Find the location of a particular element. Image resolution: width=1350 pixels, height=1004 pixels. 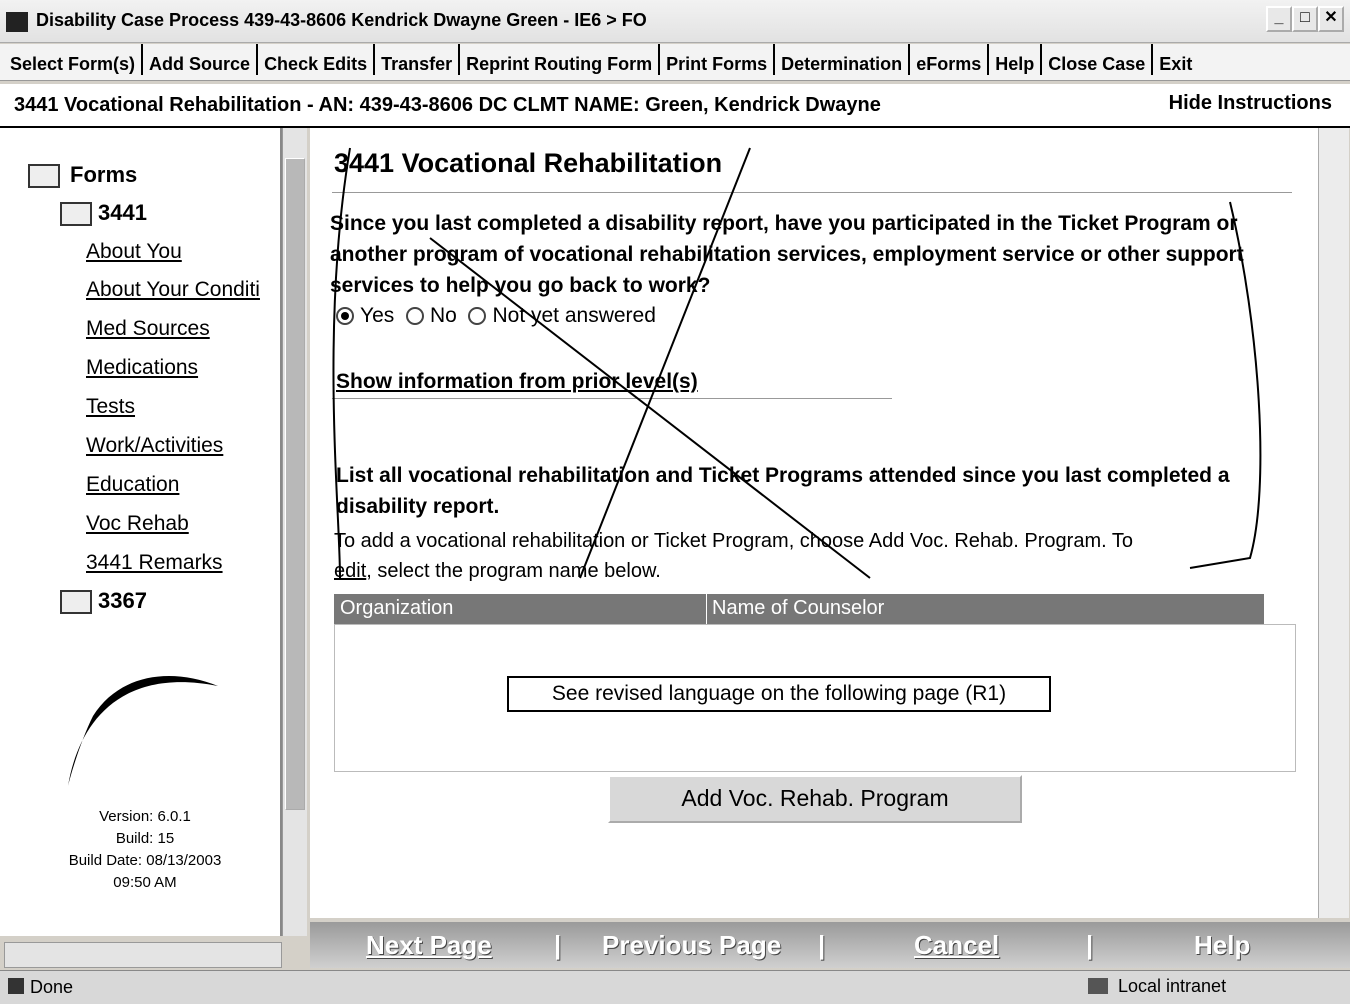

minimize-button: _ is located at coordinates (1279, 19).